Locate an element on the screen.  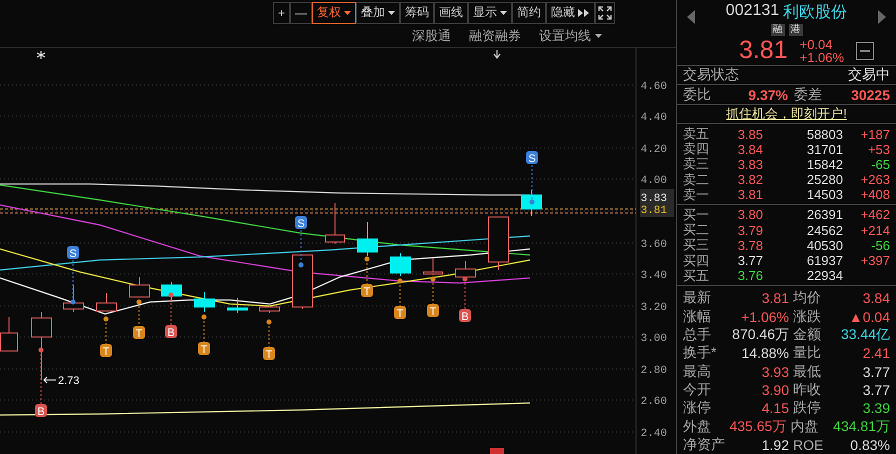
chart-link: 设置均线 is located at coordinates (570, 36).